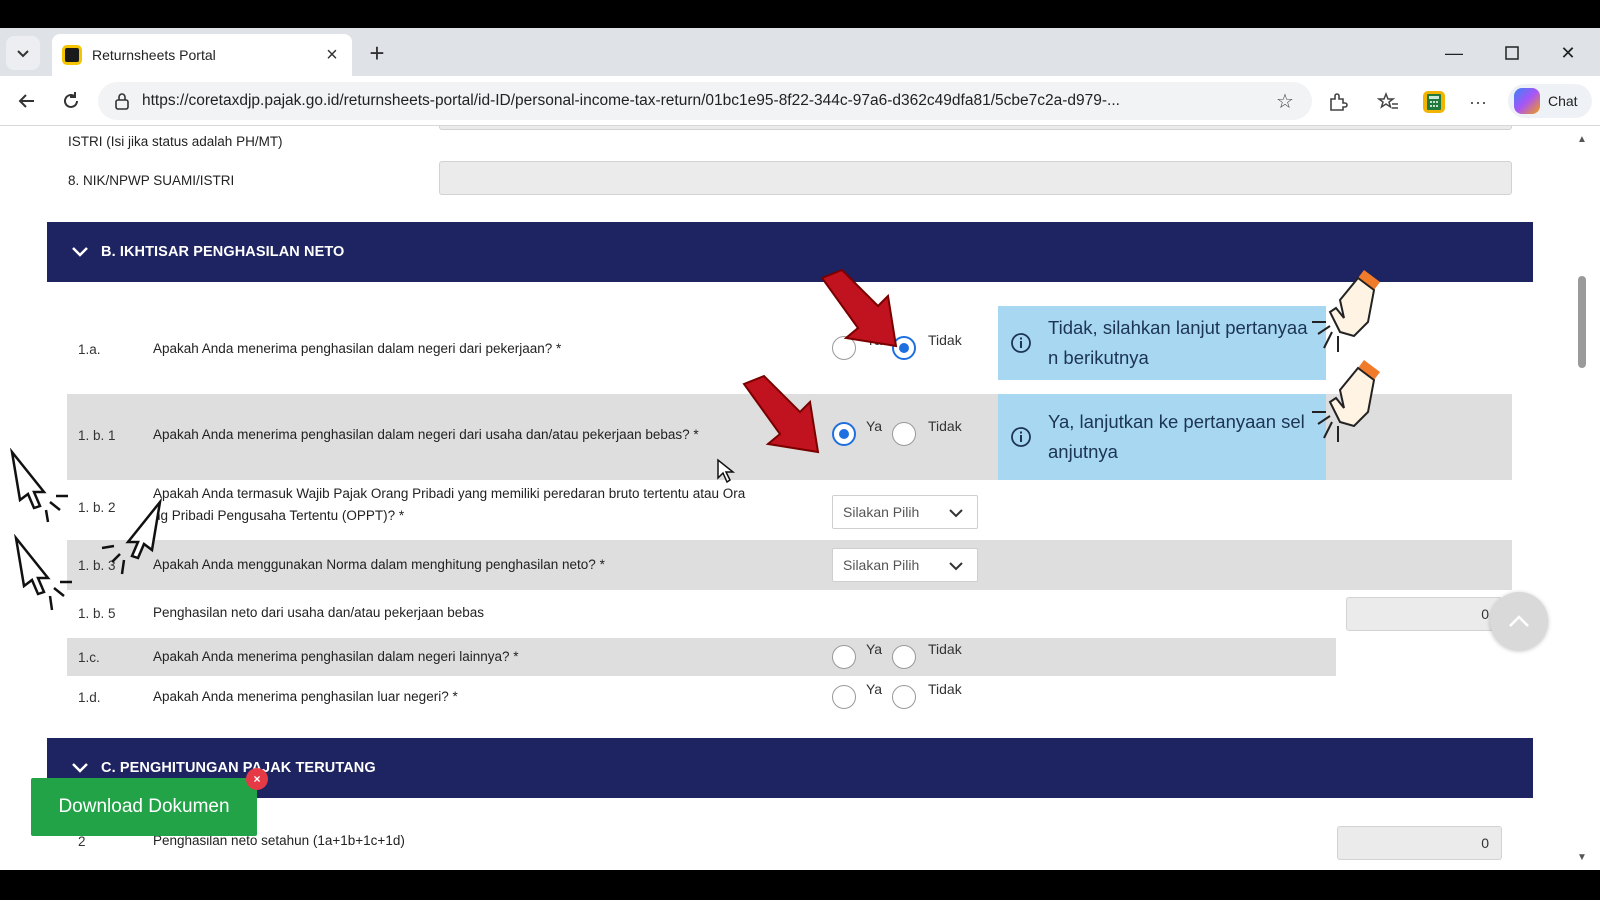 The image size is (1600, 900). Describe the element at coordinates (904, 697) in the screenshot. I see `radio-1d-tidak` at that location.